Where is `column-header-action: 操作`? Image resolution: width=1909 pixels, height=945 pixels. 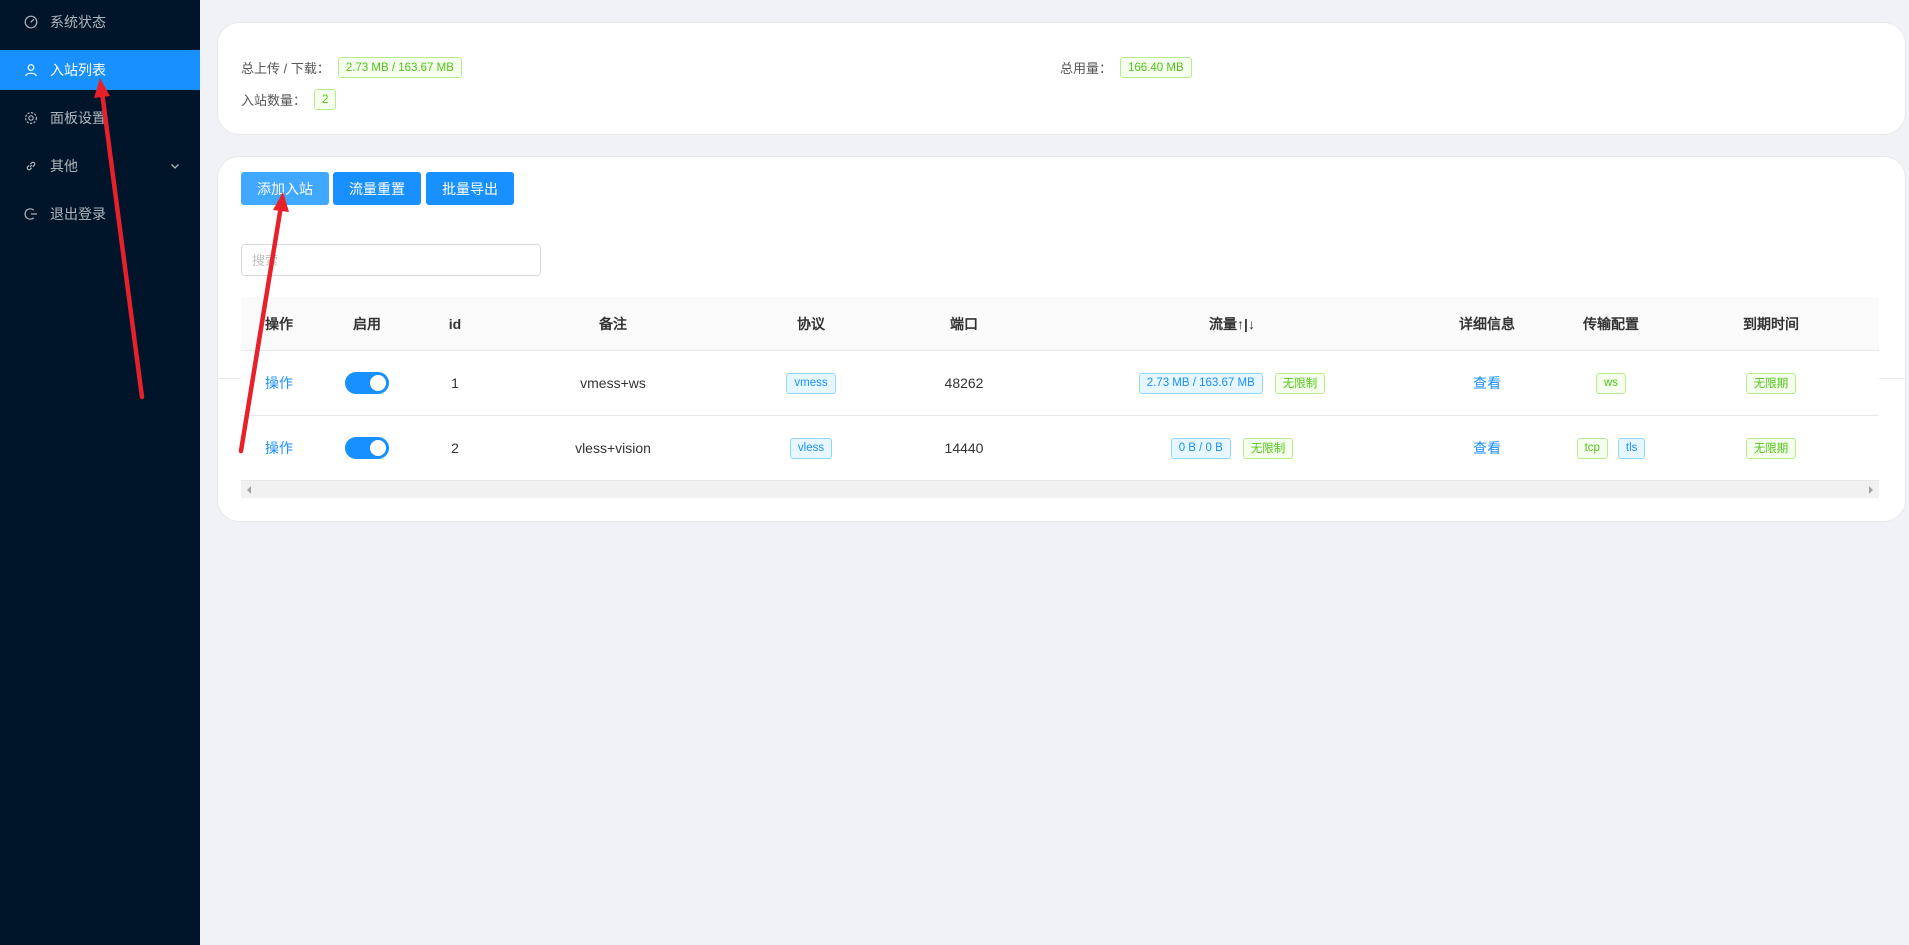 column-header-action: 操作 is located at coordinates (279, 323).